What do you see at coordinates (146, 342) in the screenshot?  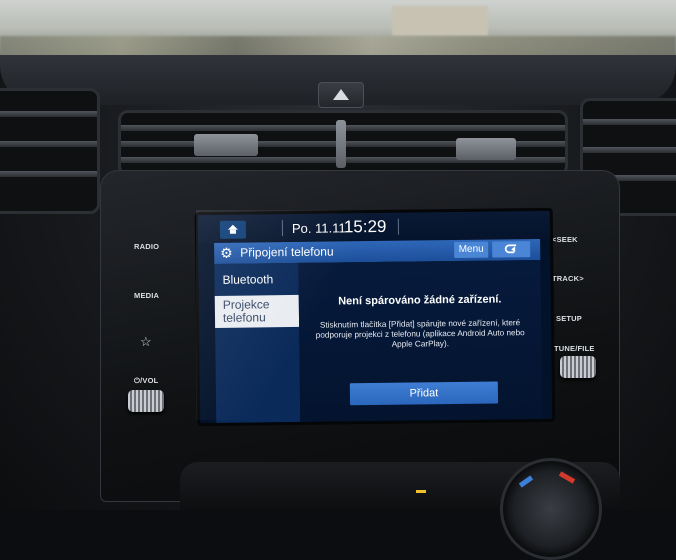 I see `favorite-button: ☆` at bounding box center [146, 342].